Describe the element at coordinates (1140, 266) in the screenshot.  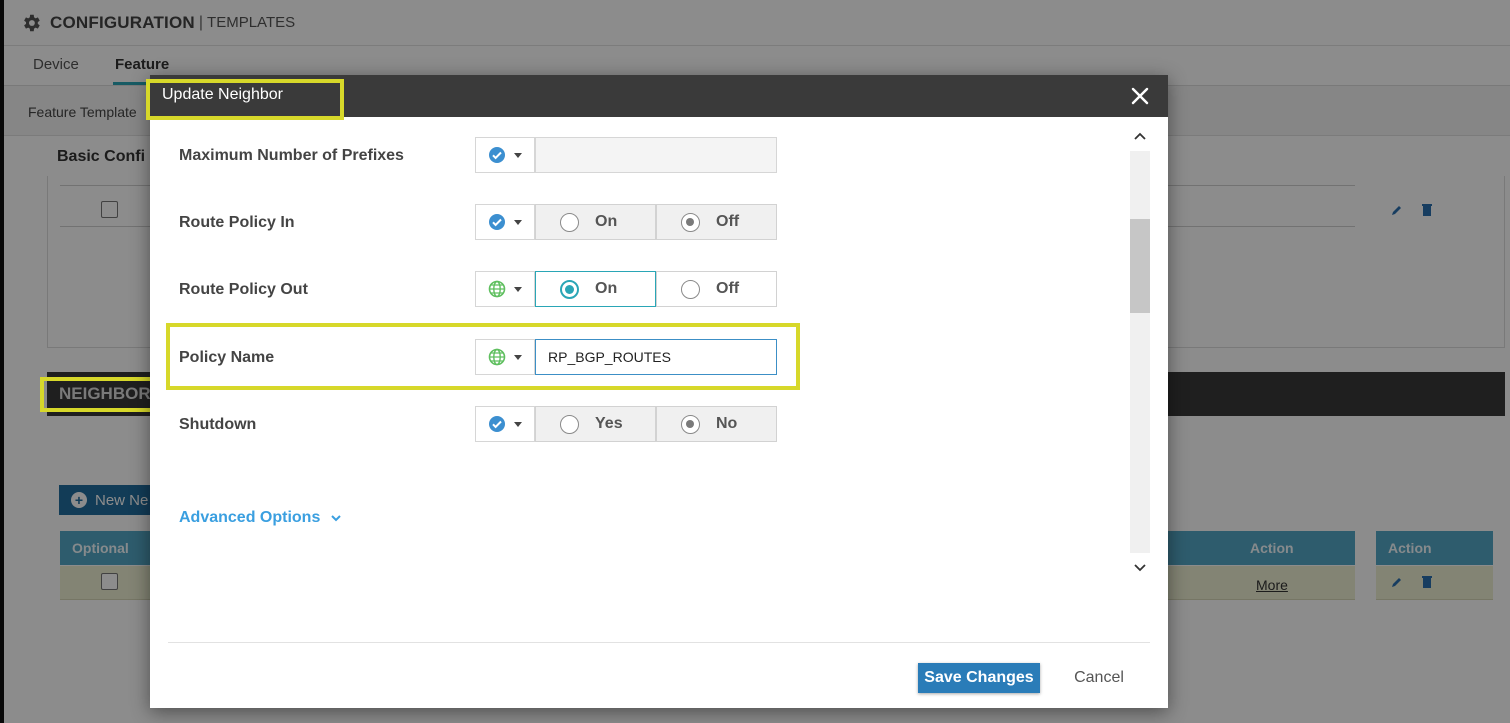
I see `scroll-thumb` at that location.